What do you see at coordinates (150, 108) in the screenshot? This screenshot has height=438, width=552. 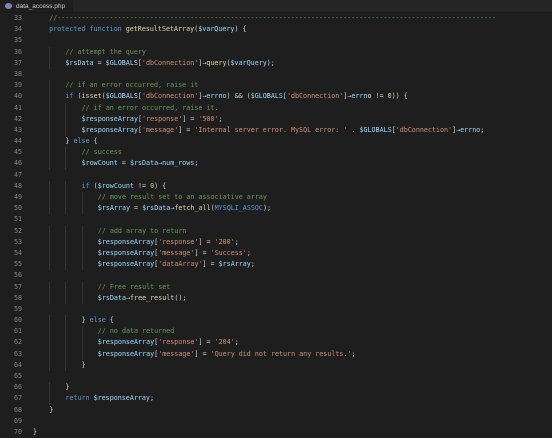 I see `code-text: // if an error occurred, raise it.` at bounding box center [150, 108].